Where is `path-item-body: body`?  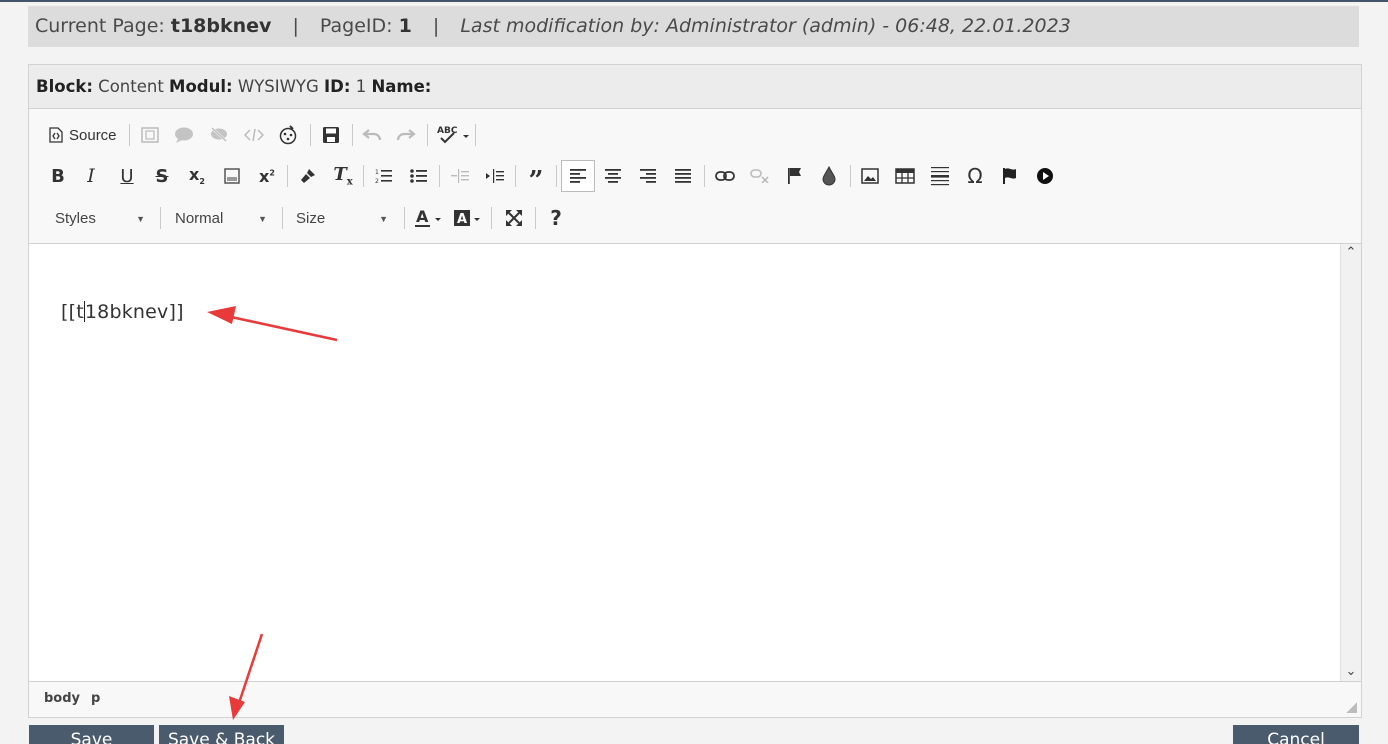
path-item-body: body is located at coordinates (62, 698).